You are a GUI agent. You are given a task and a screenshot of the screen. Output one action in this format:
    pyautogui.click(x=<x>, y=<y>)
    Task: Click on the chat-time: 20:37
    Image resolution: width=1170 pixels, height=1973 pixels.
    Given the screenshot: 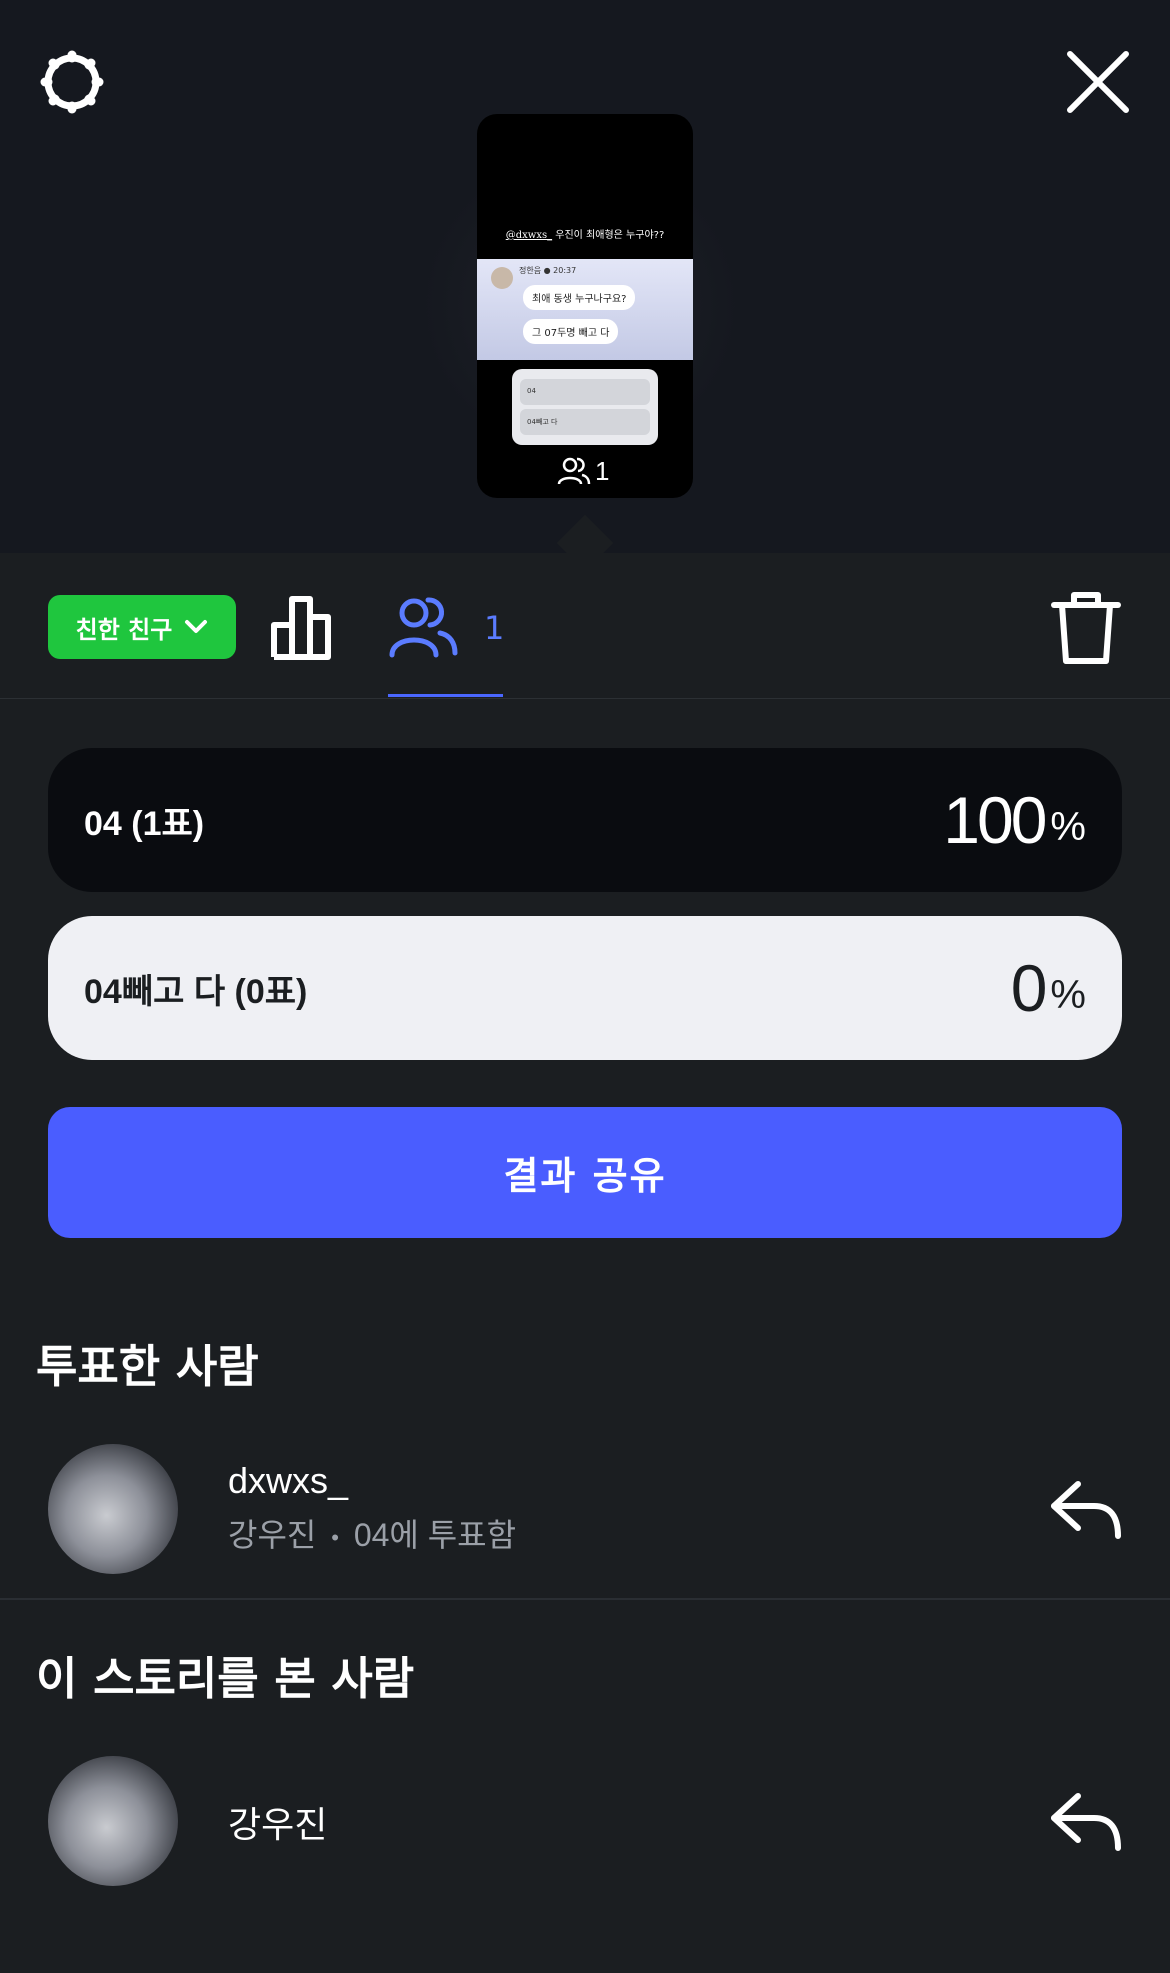 What is the action you would take?
    pyautogui.click(x=565, y=270)
    